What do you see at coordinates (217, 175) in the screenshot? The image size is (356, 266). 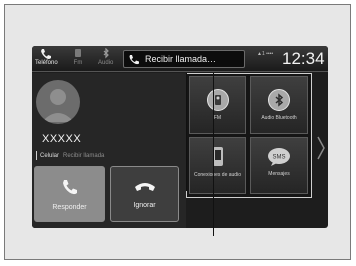 I see `app-tile-audio-connections-label: Conexiones de audio` at bounding box center [217, 175].